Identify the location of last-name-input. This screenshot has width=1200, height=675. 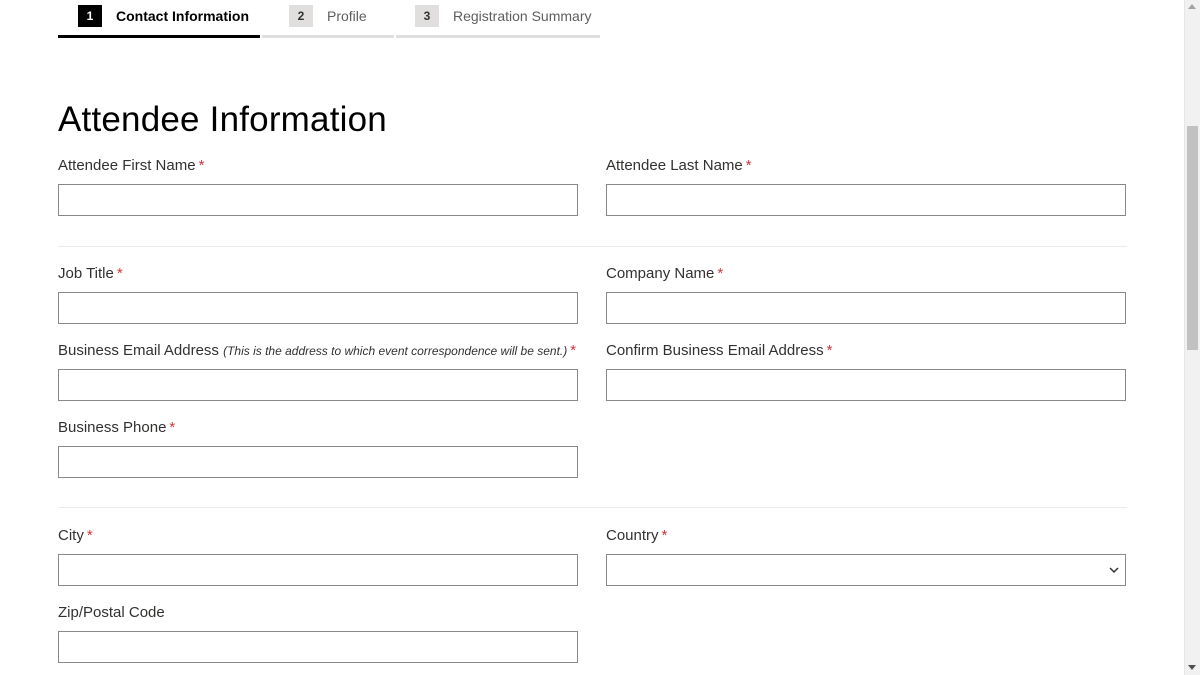
(866, 200).